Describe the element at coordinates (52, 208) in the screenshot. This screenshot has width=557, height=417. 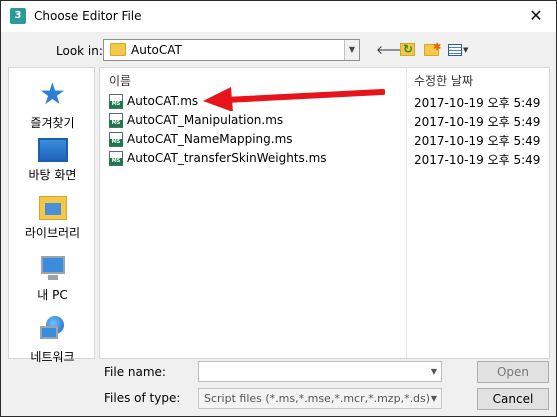
I see `library-icon` at that location.